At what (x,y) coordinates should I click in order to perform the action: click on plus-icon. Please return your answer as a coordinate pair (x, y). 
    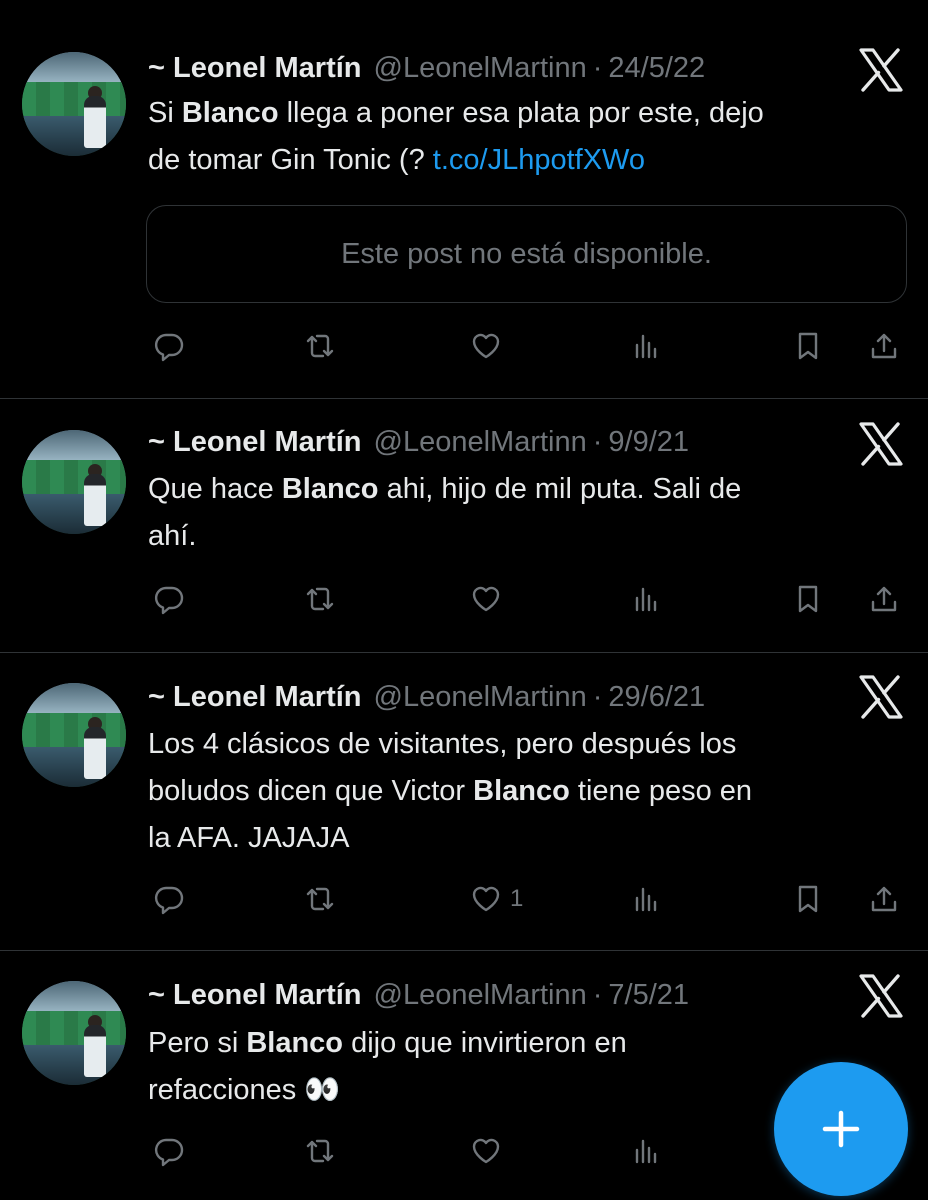
    Looking at the image, I should click on (841, 1129).